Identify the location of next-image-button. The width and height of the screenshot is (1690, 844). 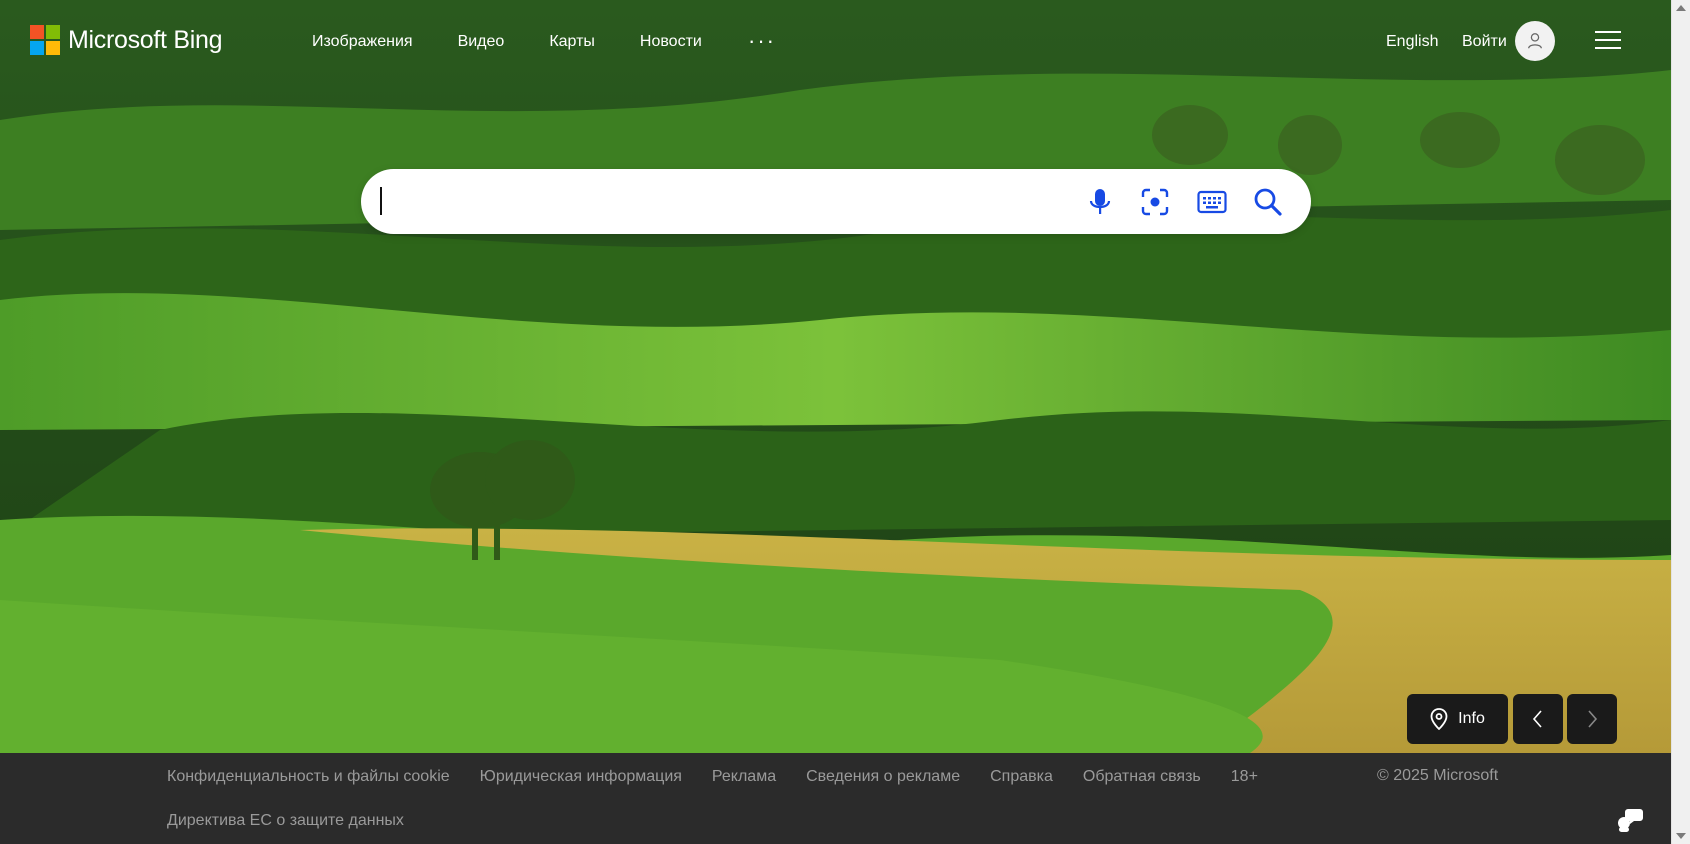
(1592, 719).